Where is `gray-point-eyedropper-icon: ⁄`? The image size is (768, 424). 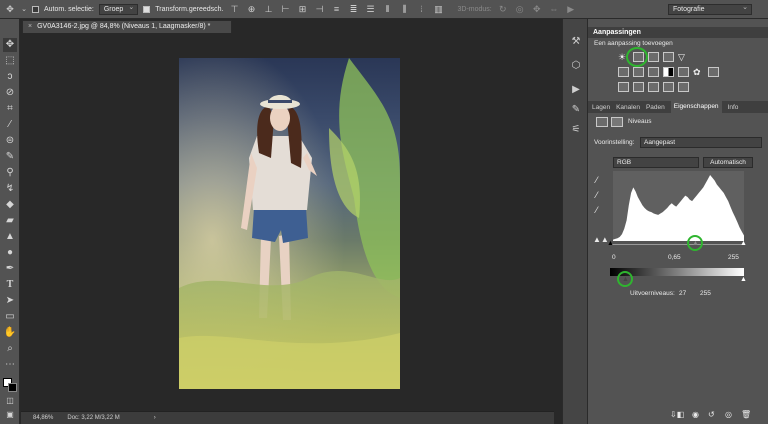 gray-point-eyedropper-icon: ⁄ is located at coordinates (597, 195).